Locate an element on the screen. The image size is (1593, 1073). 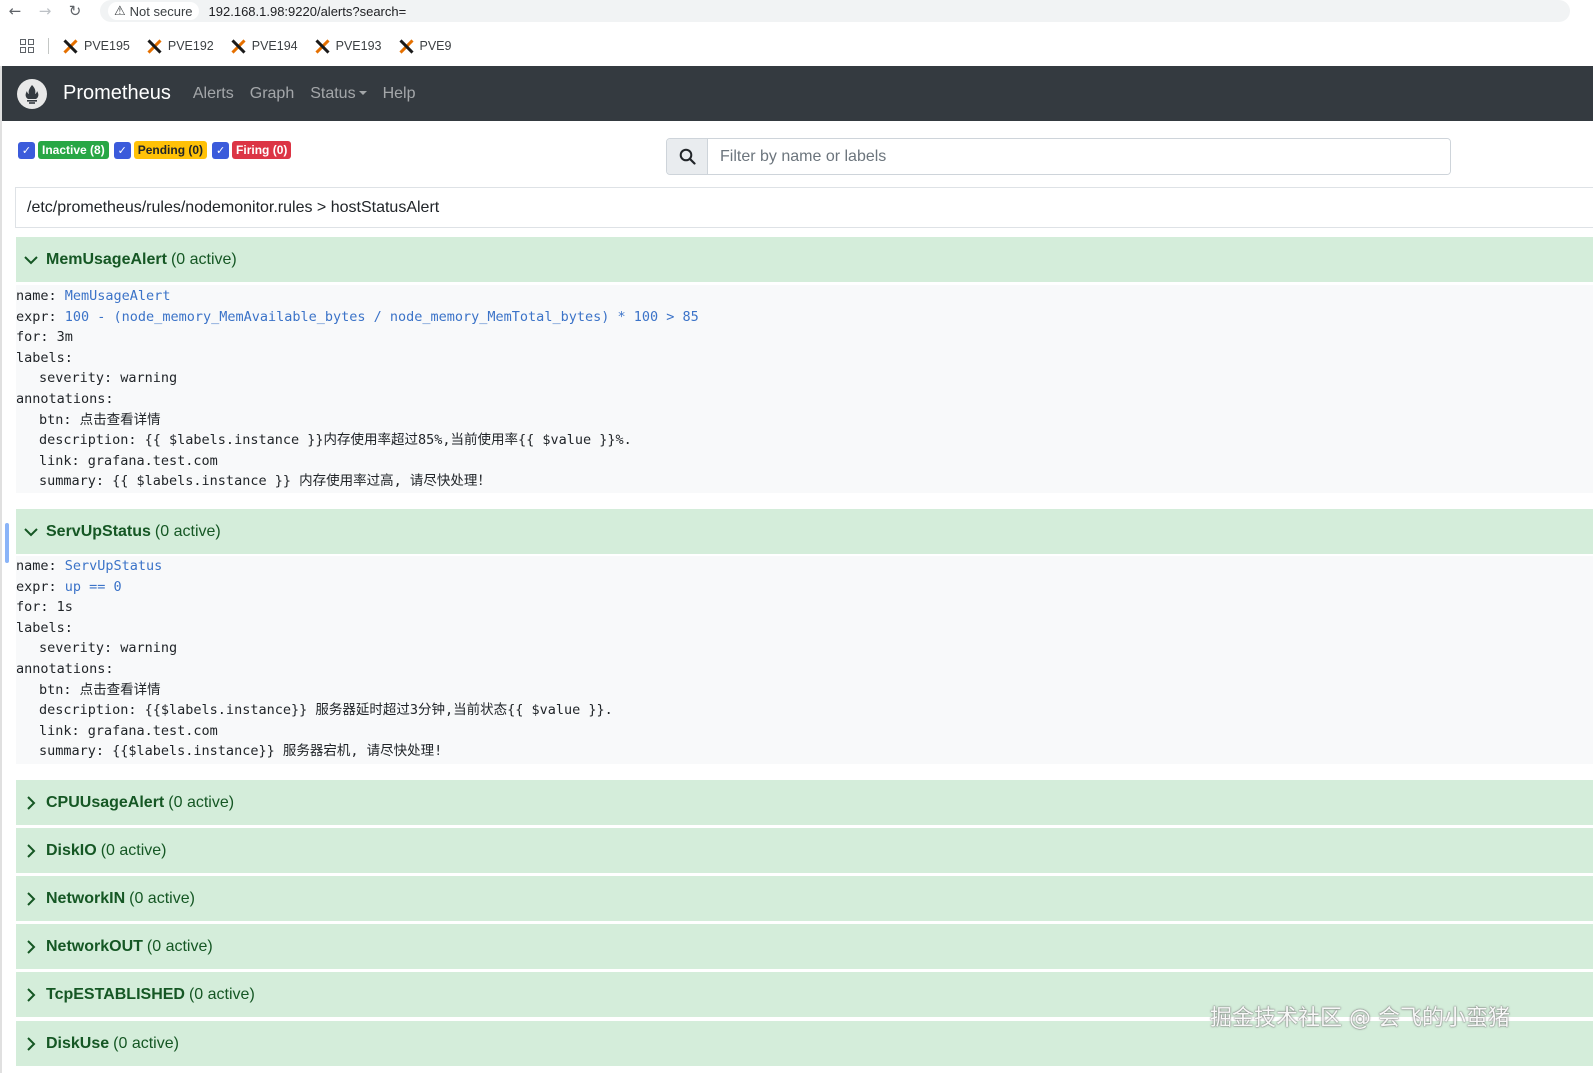
bookmark-label: PVE193 is located at coordinates (358, 46).